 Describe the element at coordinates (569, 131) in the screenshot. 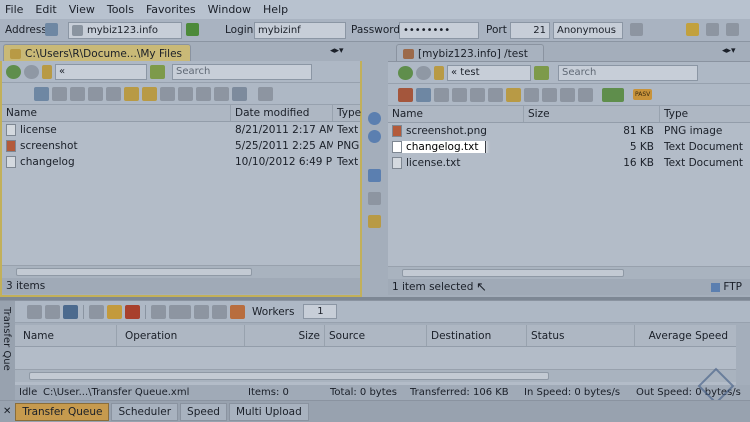

I see `file-row-screenshot-png: screenshot.png 81 KB PNG image` at that location.